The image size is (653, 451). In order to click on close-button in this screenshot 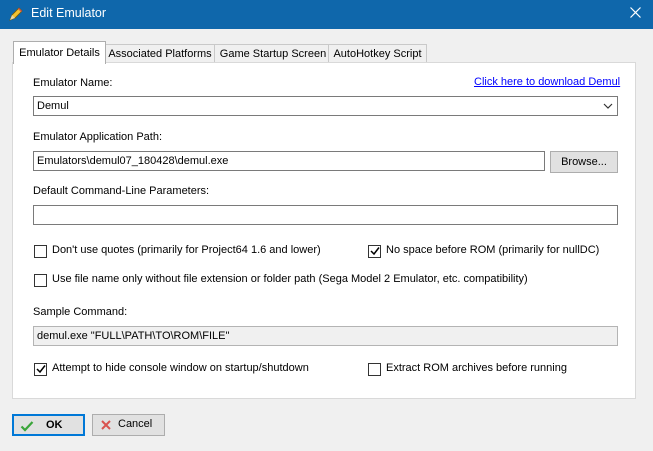, I will do `click(635, 13)`.